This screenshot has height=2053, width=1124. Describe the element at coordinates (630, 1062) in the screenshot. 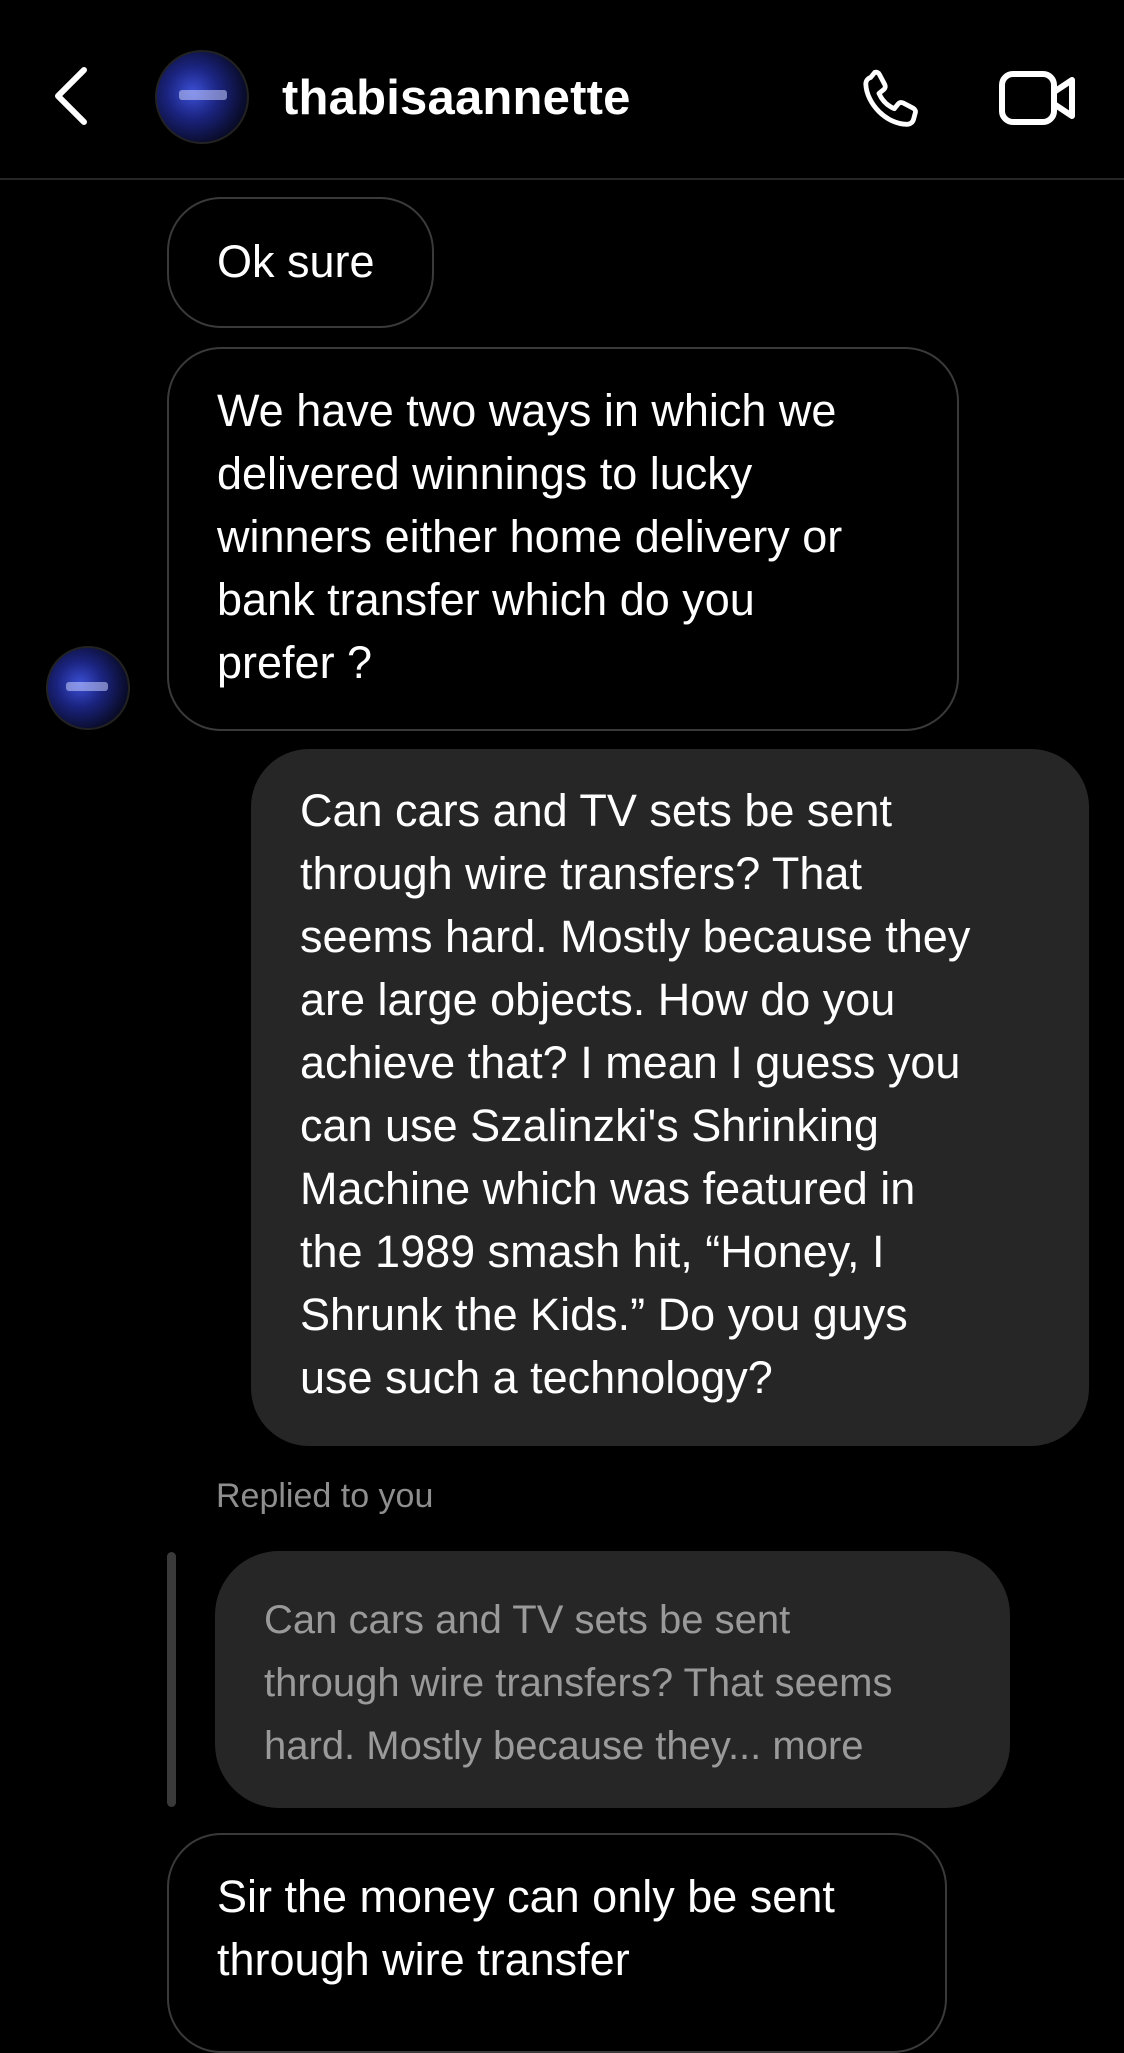

I see `message-text-line: achieve that? I mean I guess you` at that location.